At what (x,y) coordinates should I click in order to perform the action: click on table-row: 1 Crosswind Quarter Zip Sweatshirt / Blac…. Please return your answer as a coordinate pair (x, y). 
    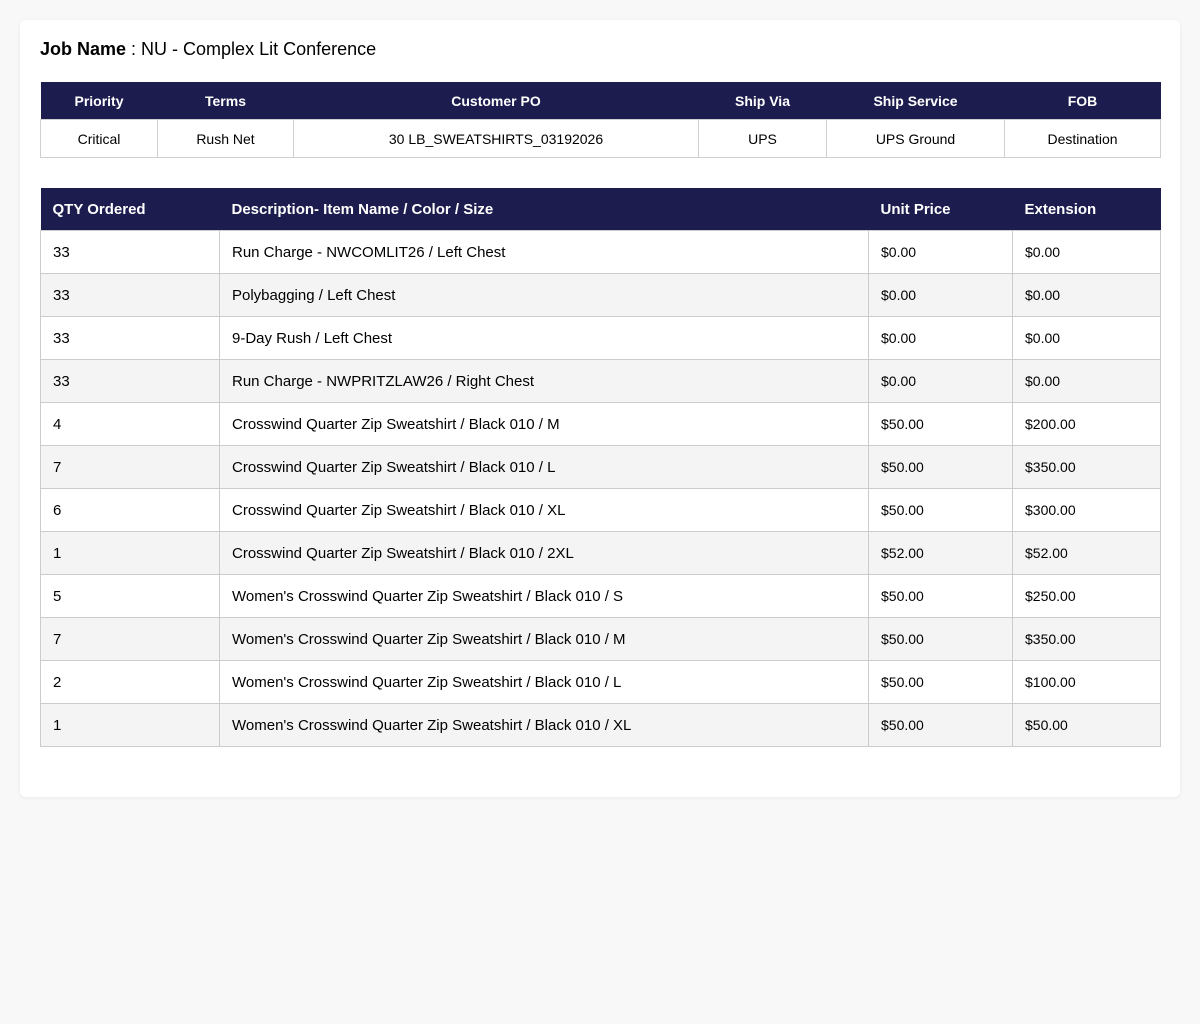
    Looking at the image, I should click on (600, 553).